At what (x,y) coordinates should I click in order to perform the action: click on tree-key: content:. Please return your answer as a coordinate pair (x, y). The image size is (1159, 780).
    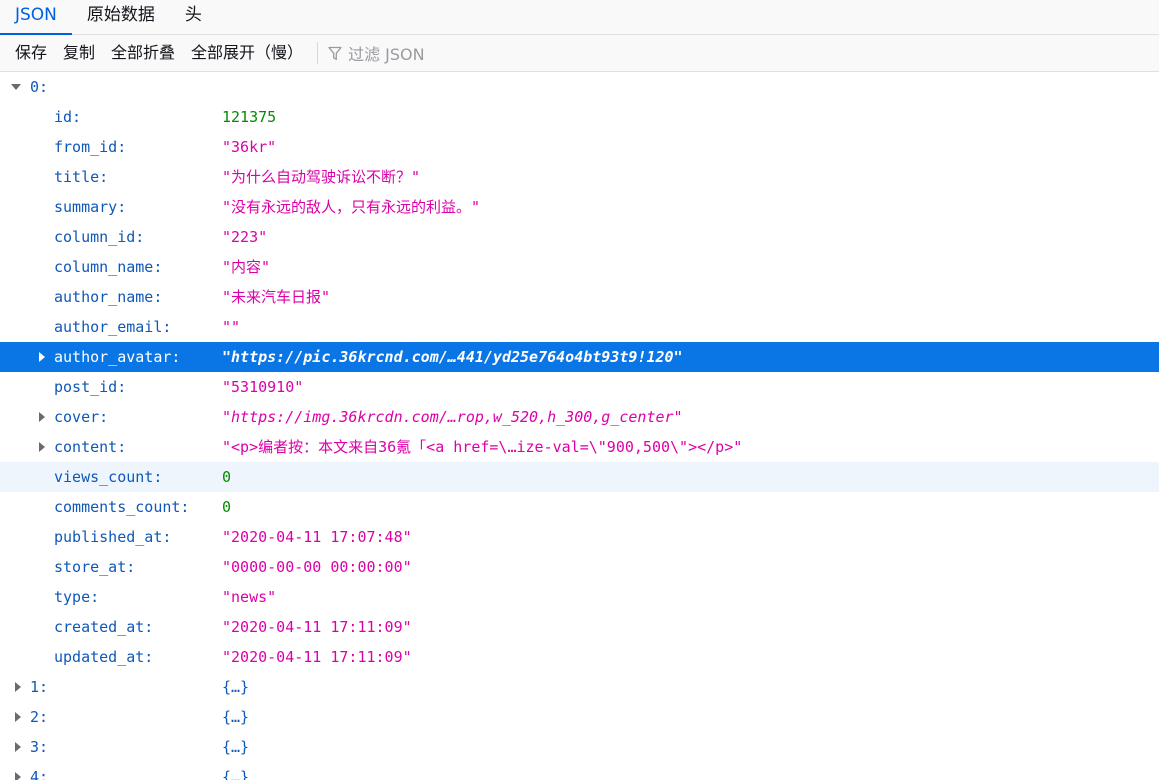
    Looking at the image, I should click on (90, 447).